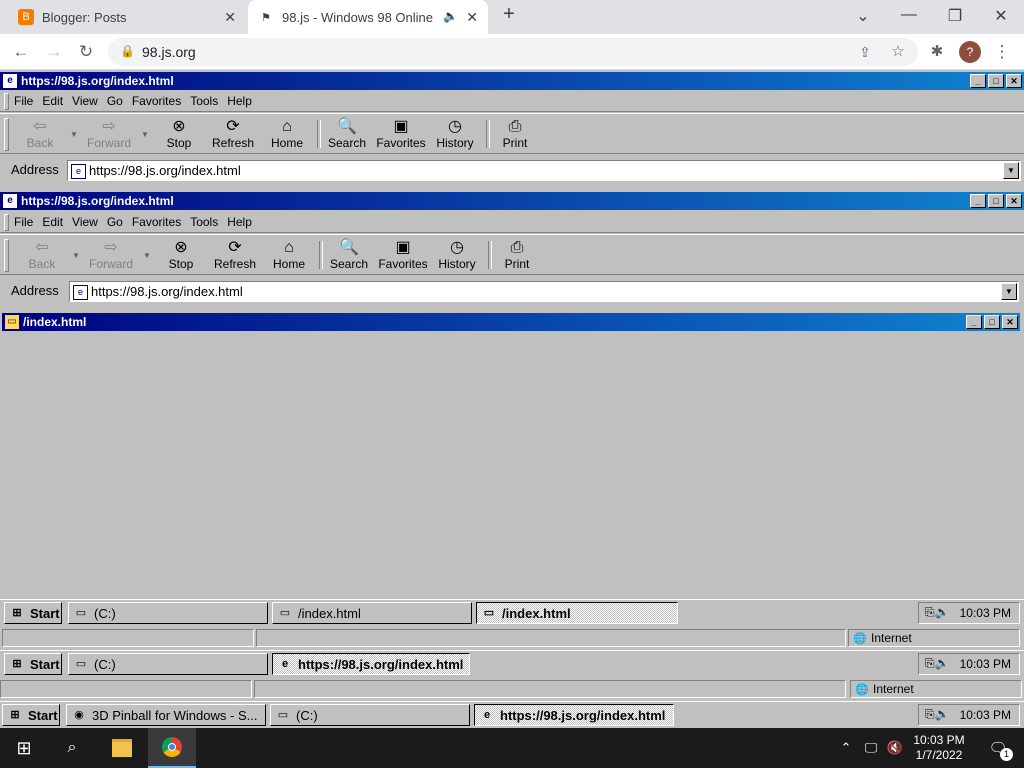 The height and width of the screenshot is (768, 1024). I want to click on taskbar-button-index: ▭ /index.html, so click(372, 613).